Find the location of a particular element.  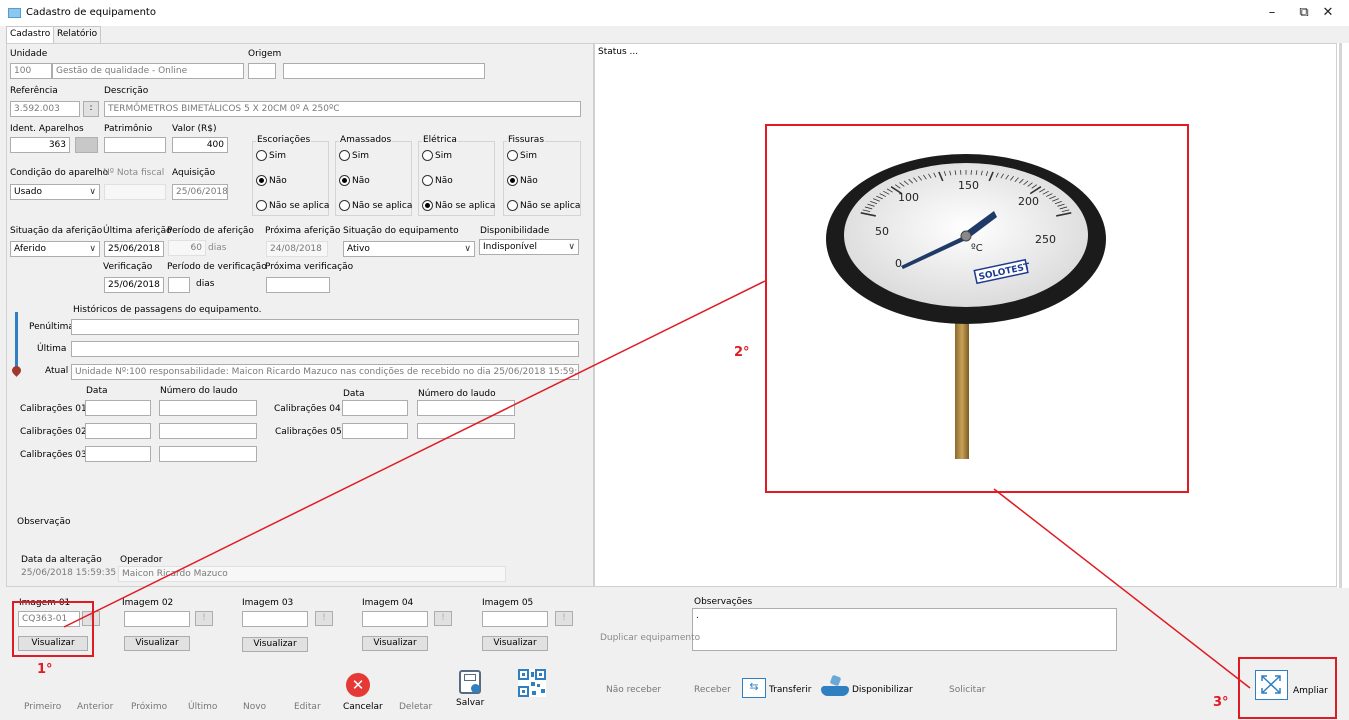

window-title: Cadastro de equipamento is located at coordinates (91, 12).